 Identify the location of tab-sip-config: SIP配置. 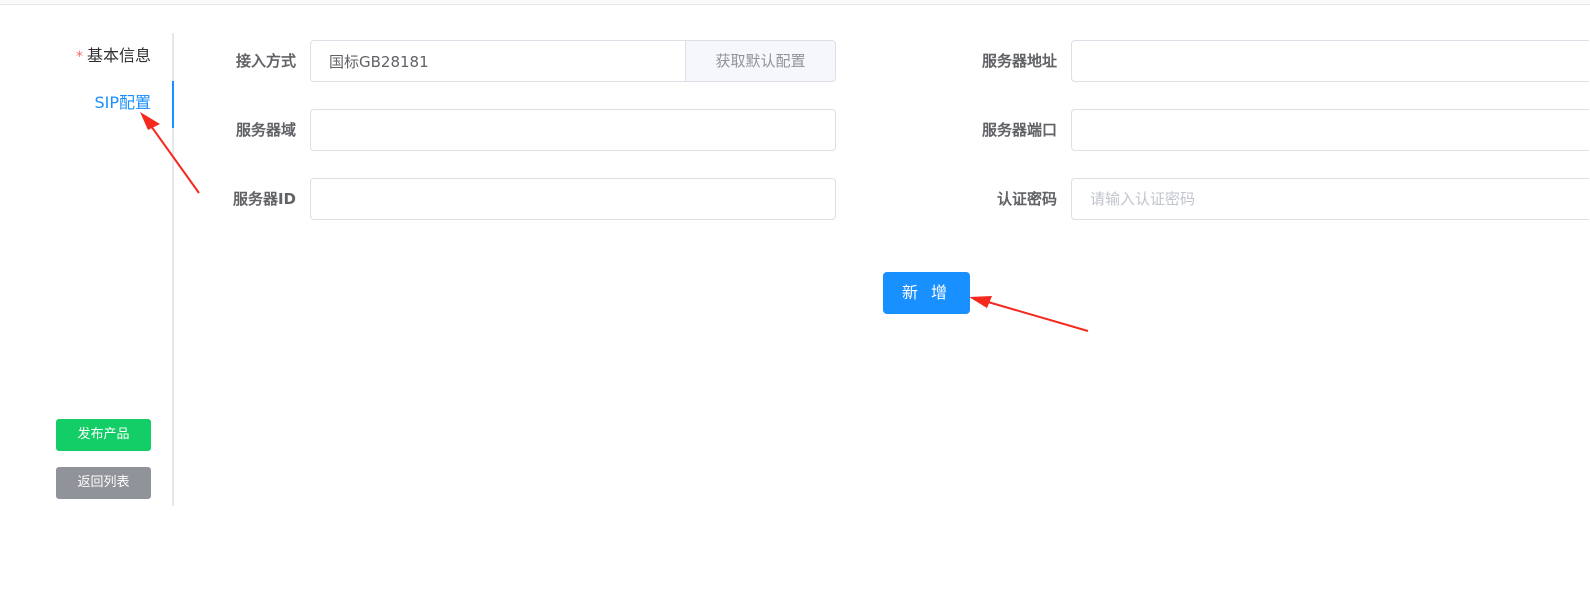
(122, 103).